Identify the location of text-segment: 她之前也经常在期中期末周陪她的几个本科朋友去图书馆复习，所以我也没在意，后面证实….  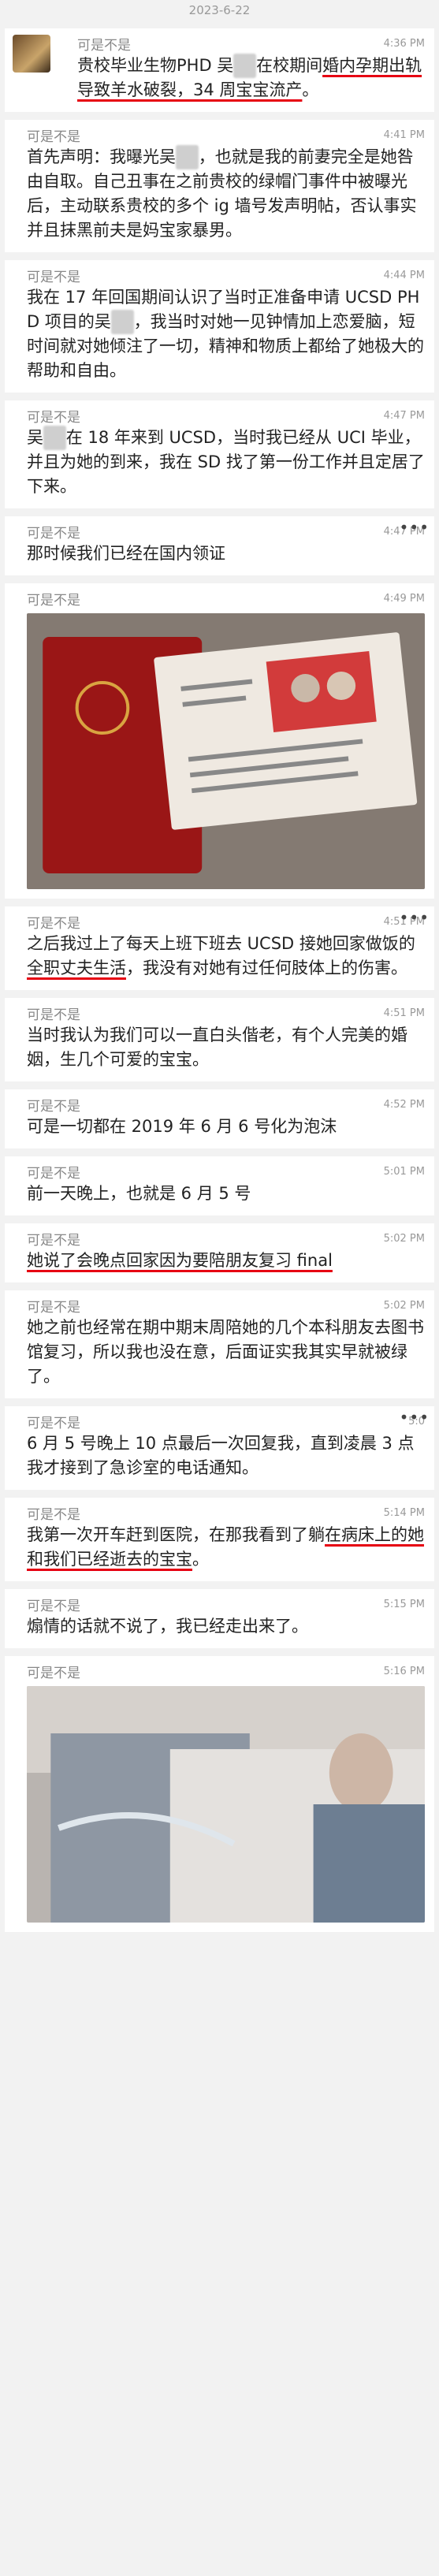
(225, 1352).